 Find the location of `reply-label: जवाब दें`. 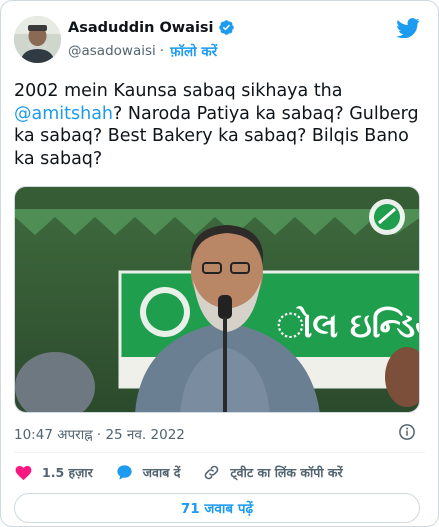

reply-label: जवाब दें is located at coordinates (161, 472).